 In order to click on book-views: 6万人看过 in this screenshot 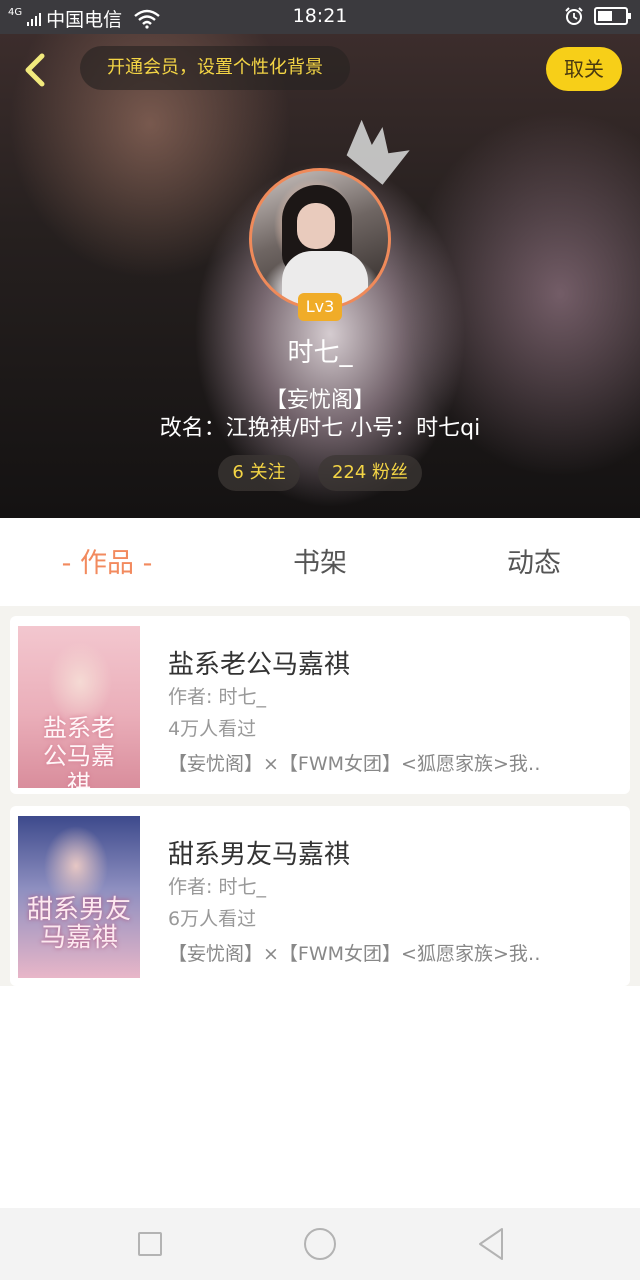, I will do `click(212, 919)`.